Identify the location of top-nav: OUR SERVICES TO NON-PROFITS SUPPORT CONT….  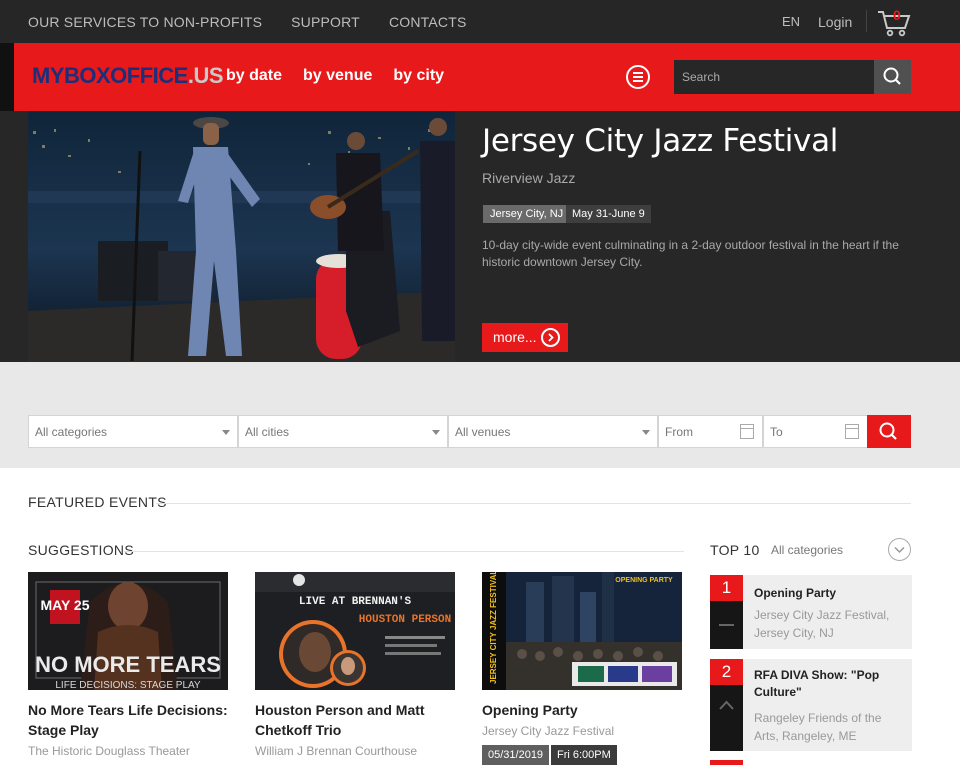
(247, 22).